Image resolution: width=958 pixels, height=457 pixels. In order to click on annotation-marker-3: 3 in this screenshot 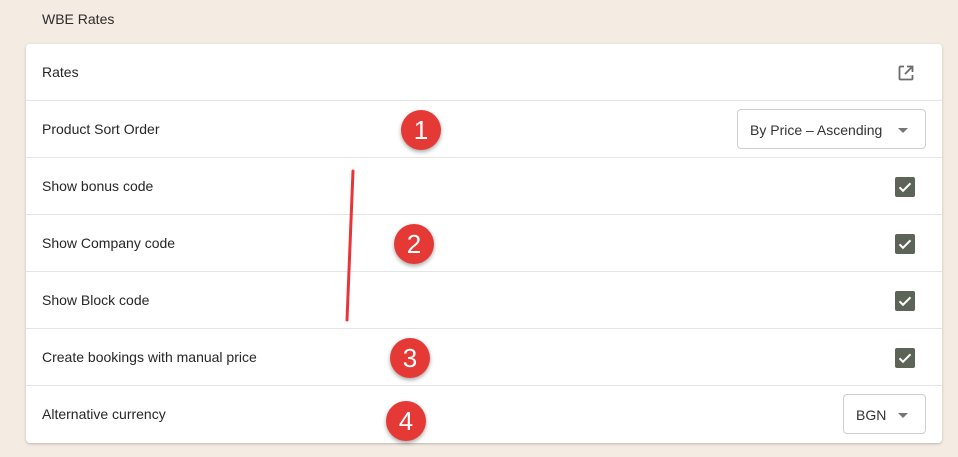, I will do `click(410, 358)`.